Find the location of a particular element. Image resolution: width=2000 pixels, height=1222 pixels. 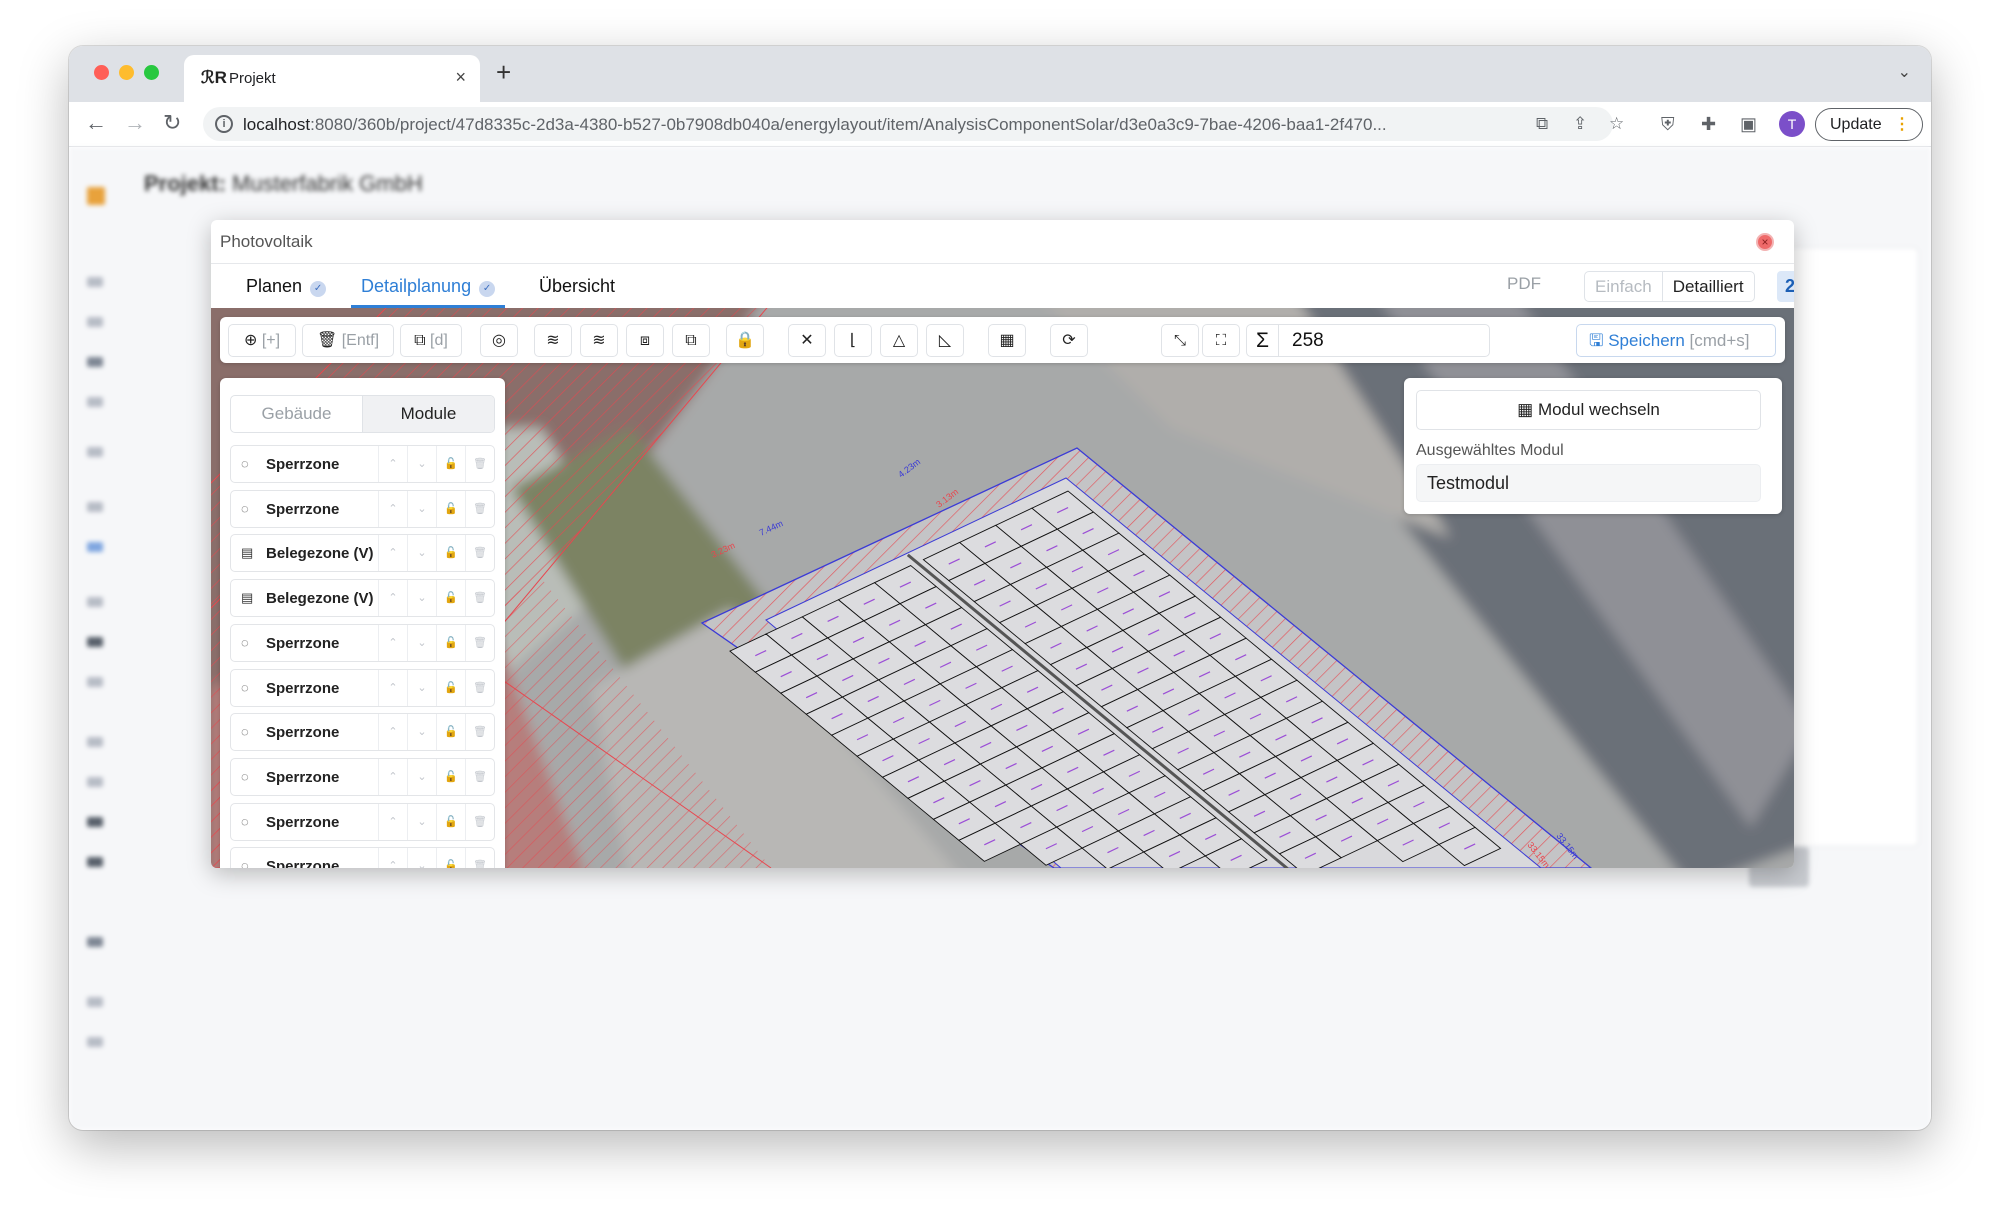

close-window-icon is located at coordinates (101, 72).